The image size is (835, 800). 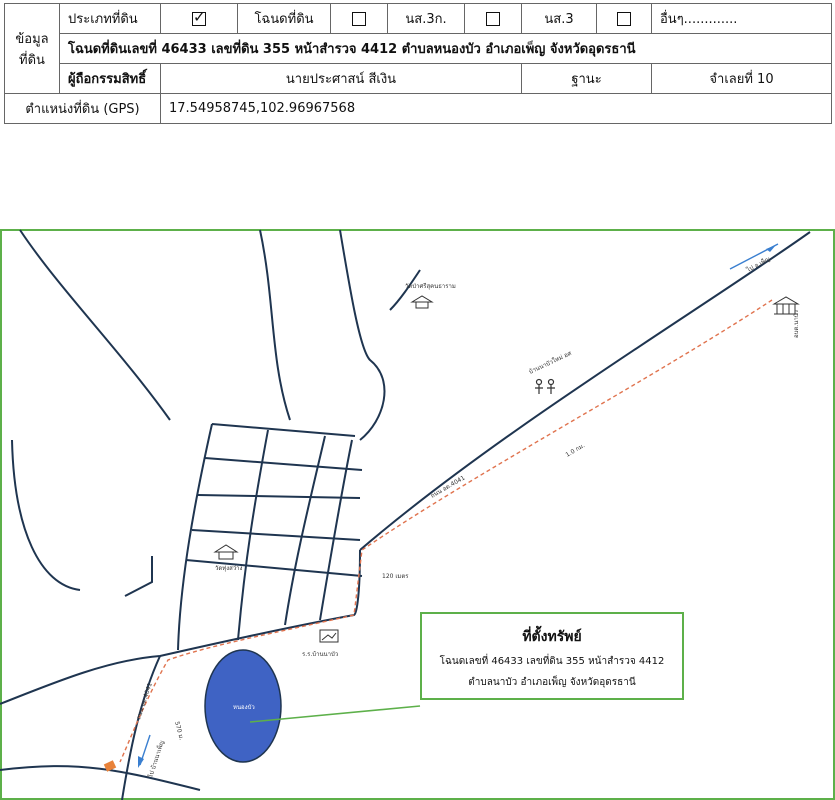 What do you see at coordinates (244, 707) in the screenshot?
I see `pond-label: หนองบัว` at bounding box center [244, 707].